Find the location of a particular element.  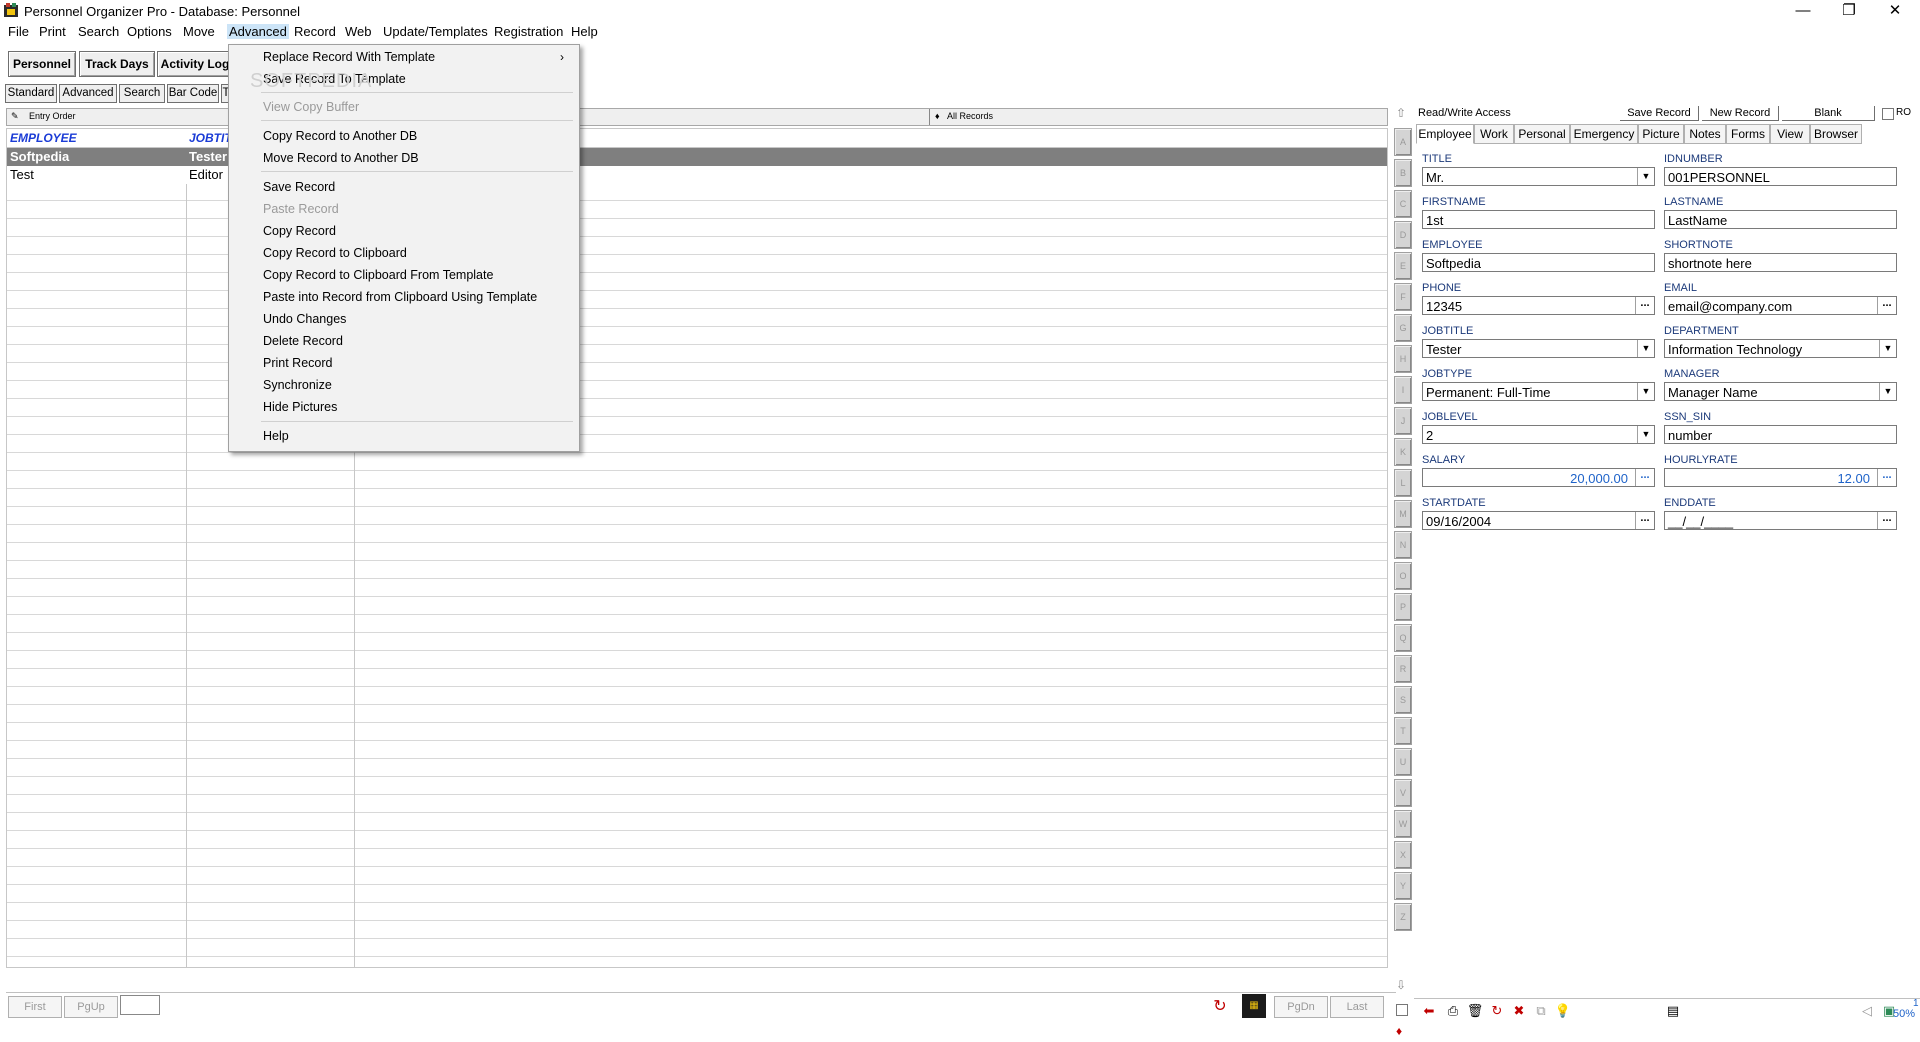

employee-field: Softpedia is located at coordinates (1538, 262).